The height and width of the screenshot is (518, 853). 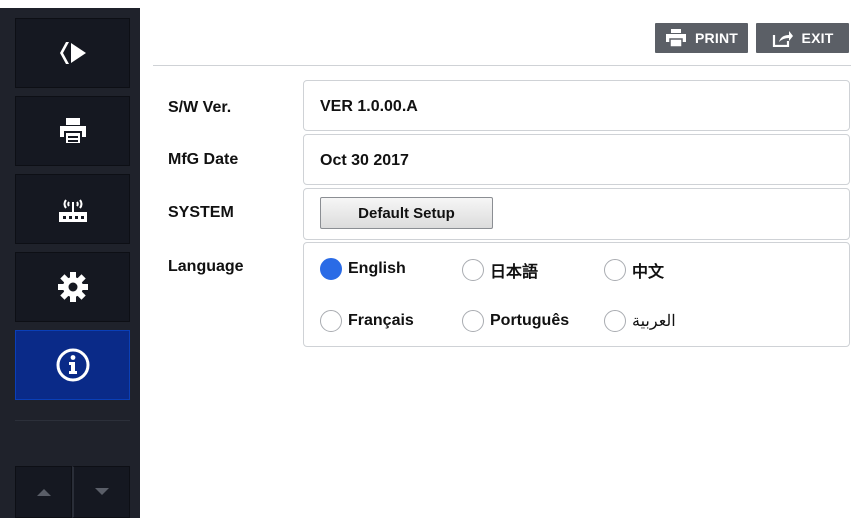 What do you see at coordinates (576, 214) in the screenshot?
I see `system-field: Default Setup` at bounding box center [576, 214].